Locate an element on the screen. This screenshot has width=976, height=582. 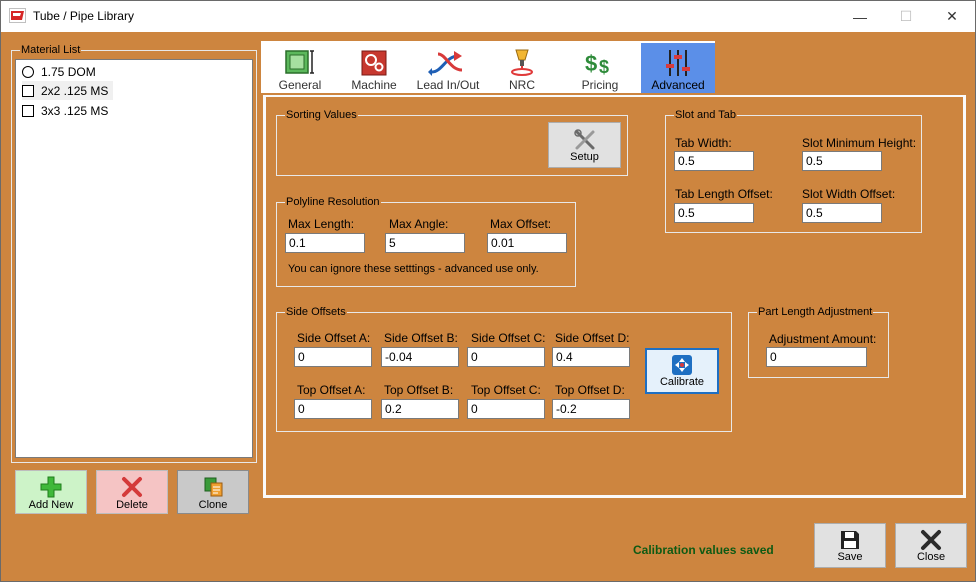
delete-x-icon is located at coordinates (132, 487).